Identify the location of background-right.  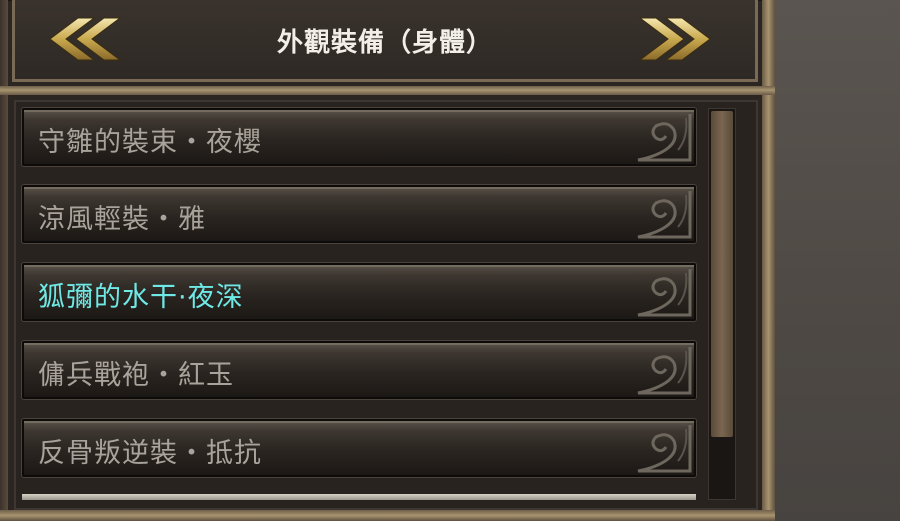
(837, 260).